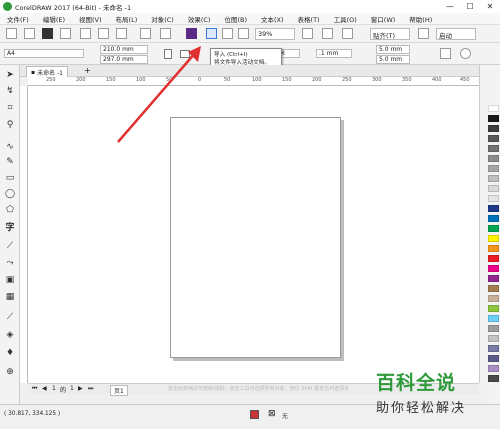 This screenshot has height=429, width=500. What do you see at coordinates (90, 389) in the screenshot?
I see `last-page-icon: ⏭` at bounding box center [90, 389].